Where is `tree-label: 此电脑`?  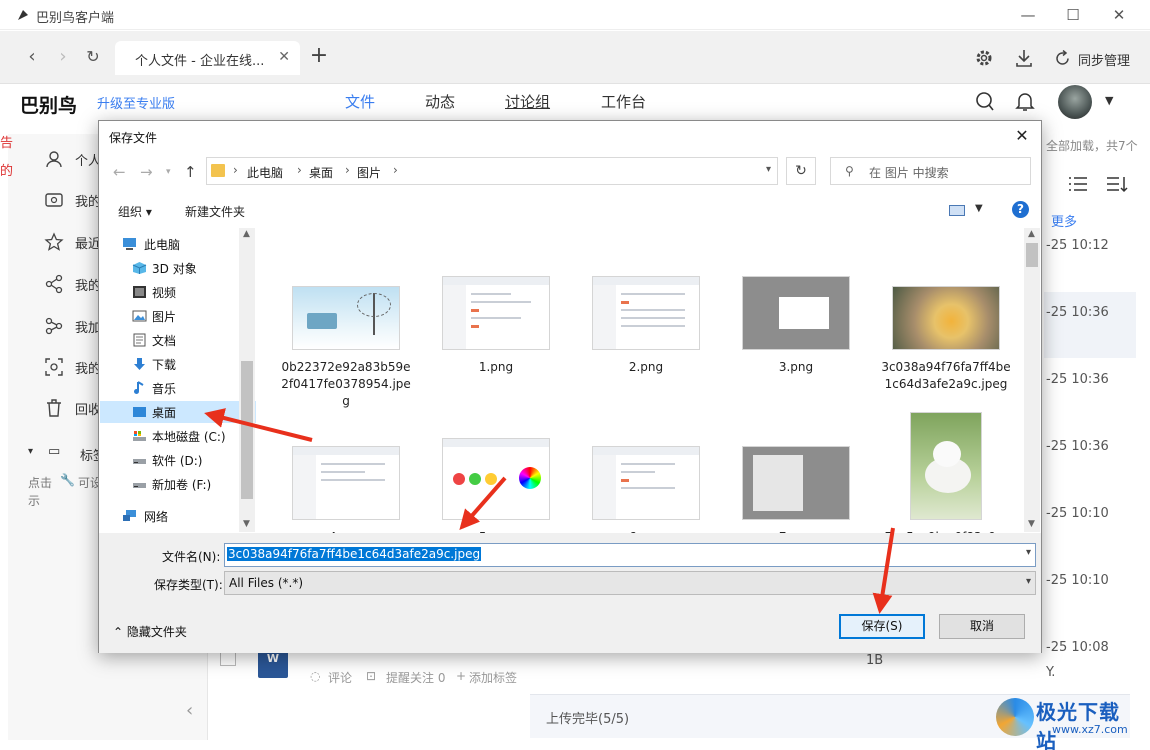 tree-label: 此电脑 is located at coordinates (162, 245).